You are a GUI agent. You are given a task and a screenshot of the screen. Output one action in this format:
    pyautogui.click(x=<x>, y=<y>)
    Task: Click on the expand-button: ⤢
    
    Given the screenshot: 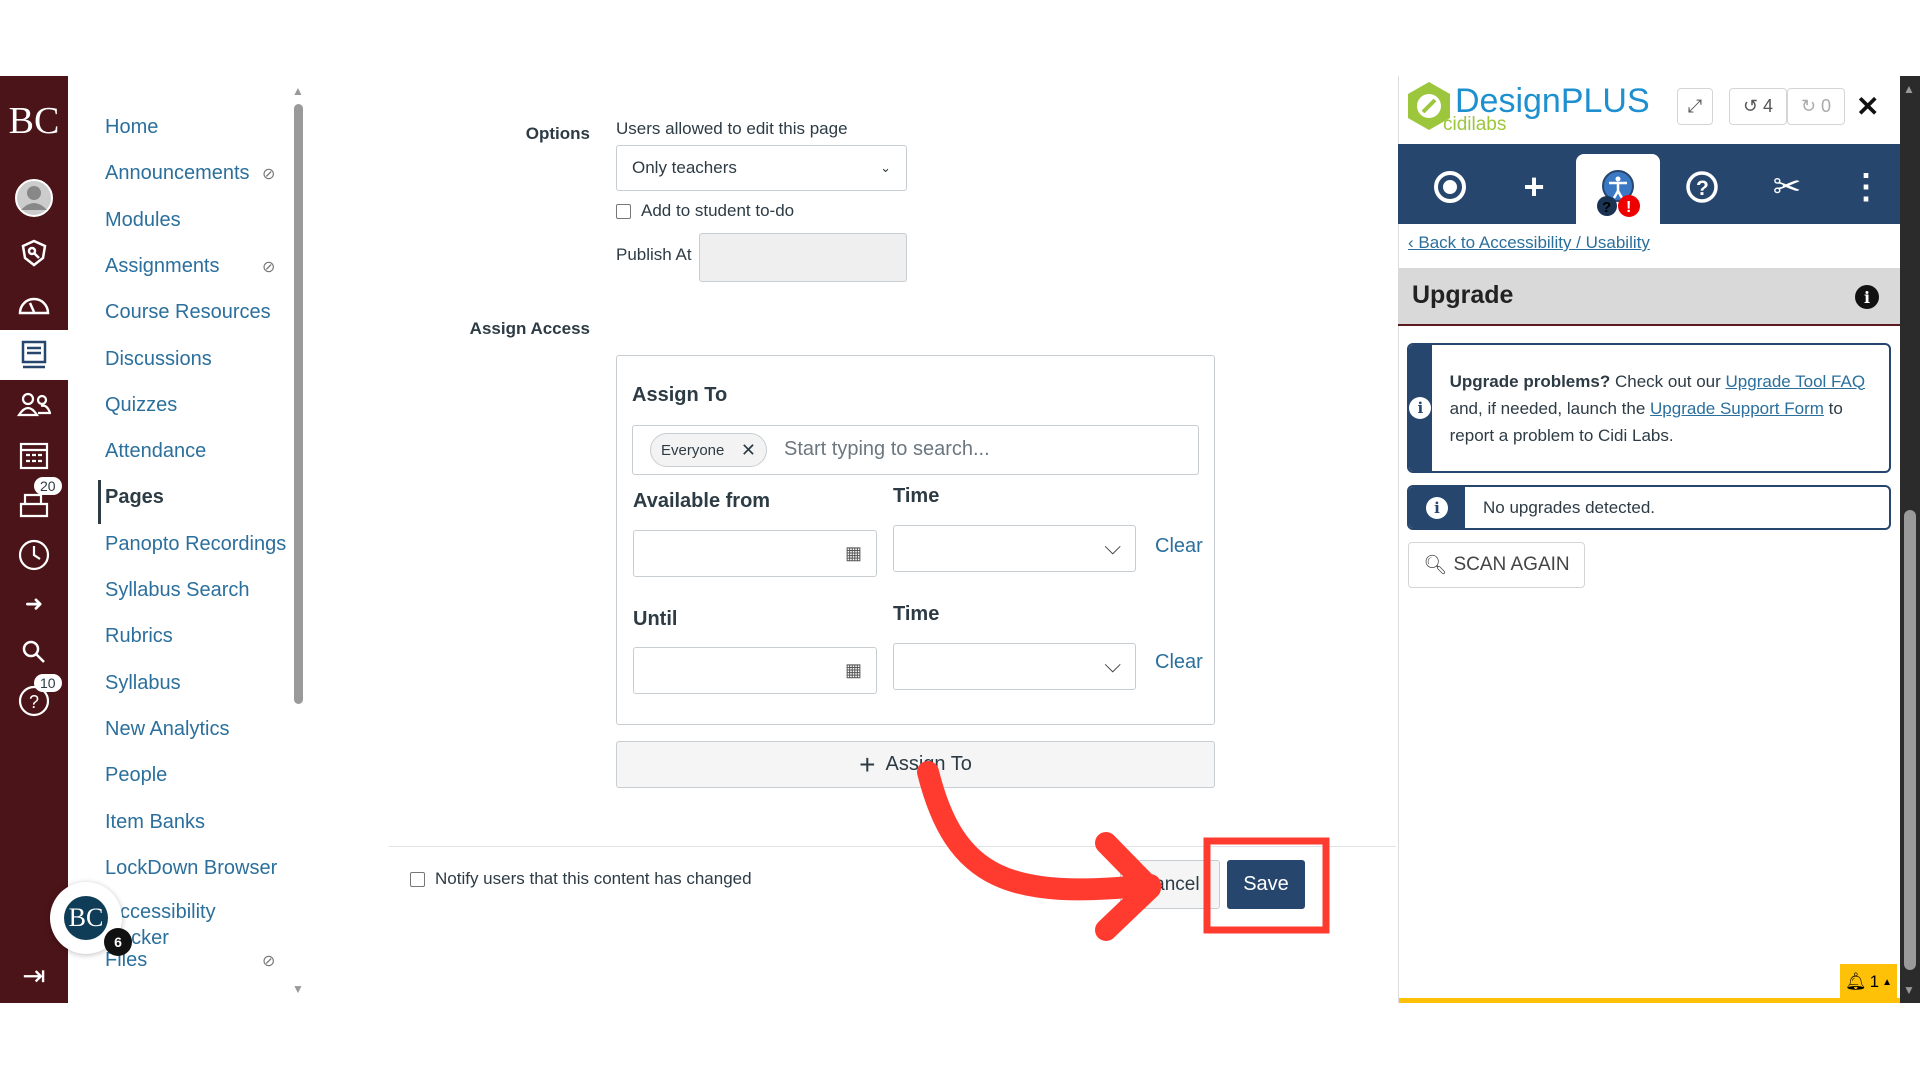 What is the action you would take?
    pyautogui.click(x=1695, y=106)
    